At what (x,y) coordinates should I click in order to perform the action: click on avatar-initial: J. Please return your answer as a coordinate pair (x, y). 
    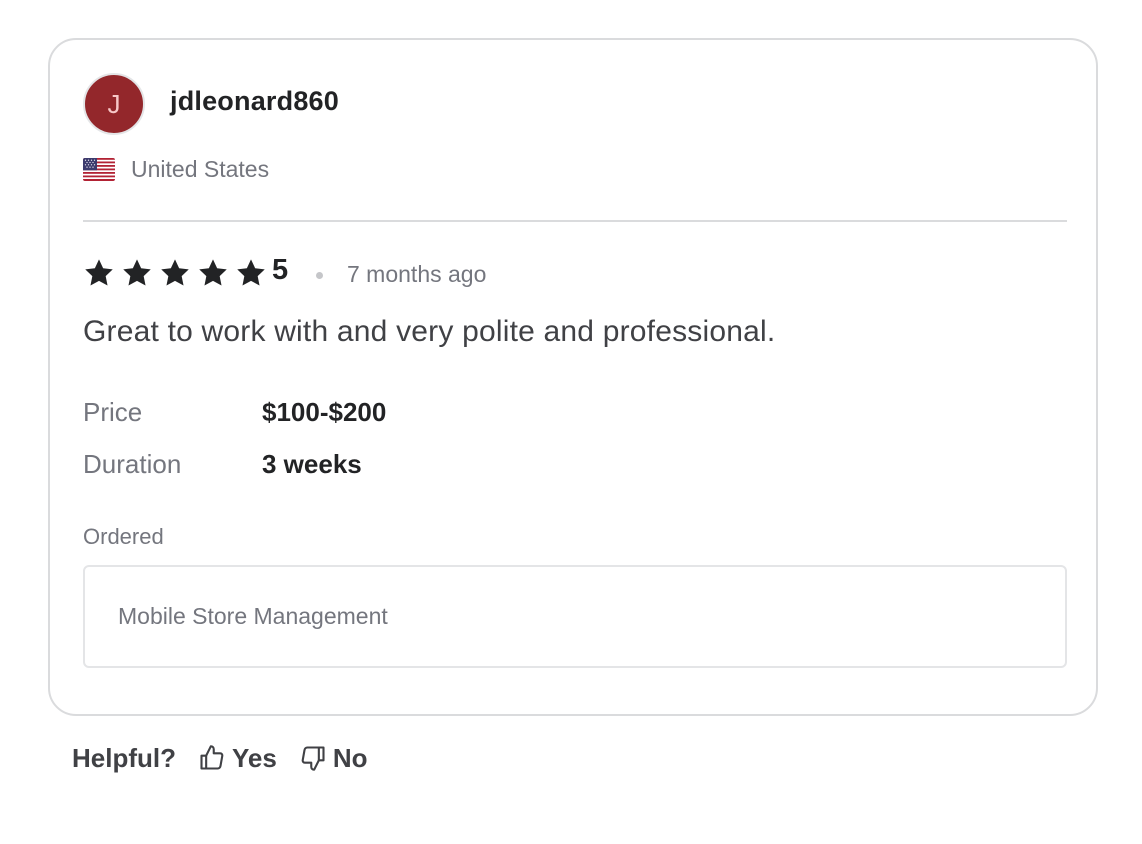
    Looking at the image, I should click on (114, 103).